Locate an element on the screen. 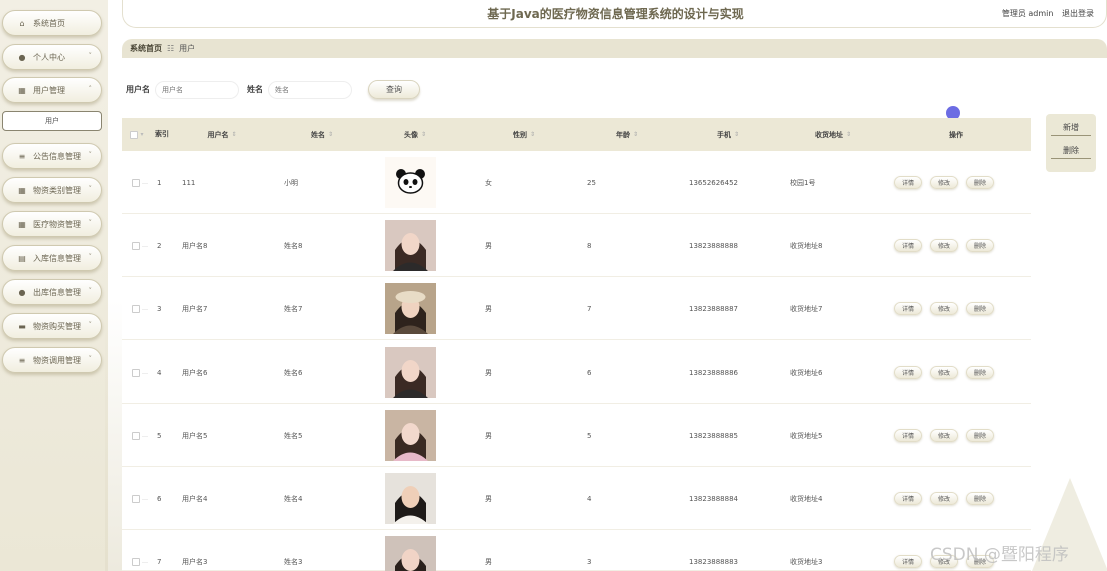  cell-age: 6 is located at coordinates (589, 372).